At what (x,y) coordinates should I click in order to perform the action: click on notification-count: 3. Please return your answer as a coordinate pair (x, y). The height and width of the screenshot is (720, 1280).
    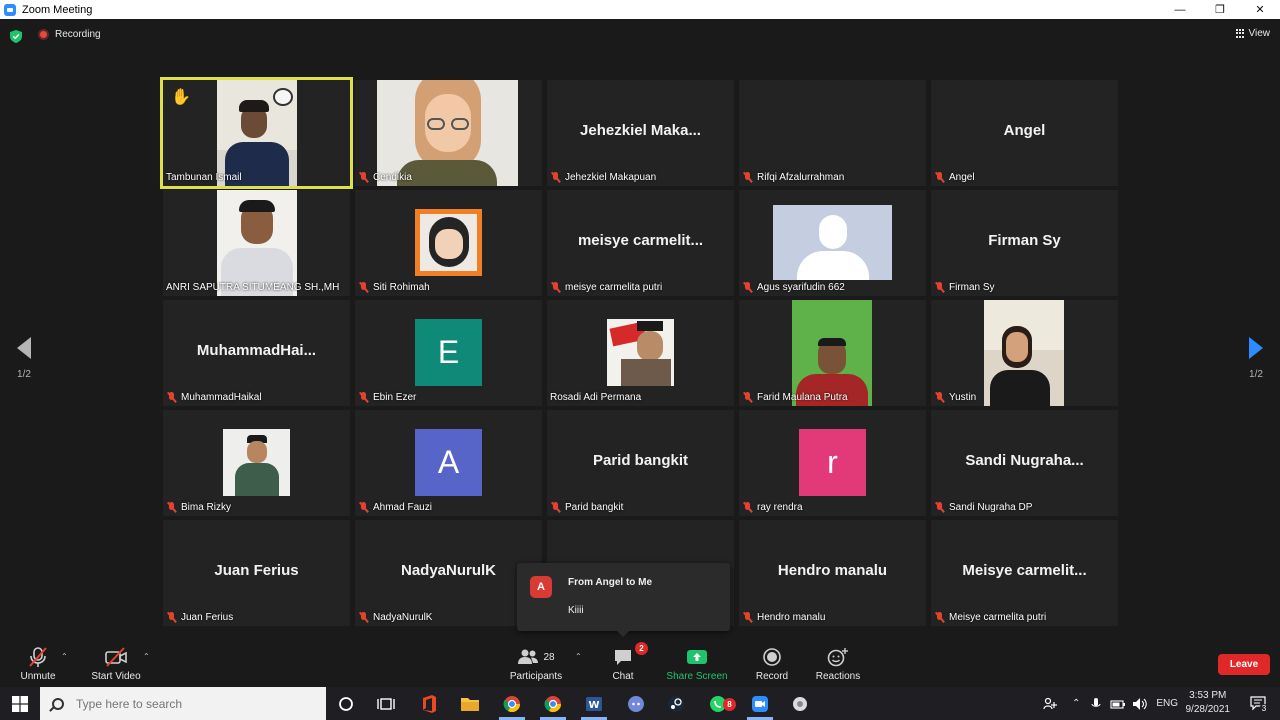
    Looking at the image, I should click on (1264, 709).